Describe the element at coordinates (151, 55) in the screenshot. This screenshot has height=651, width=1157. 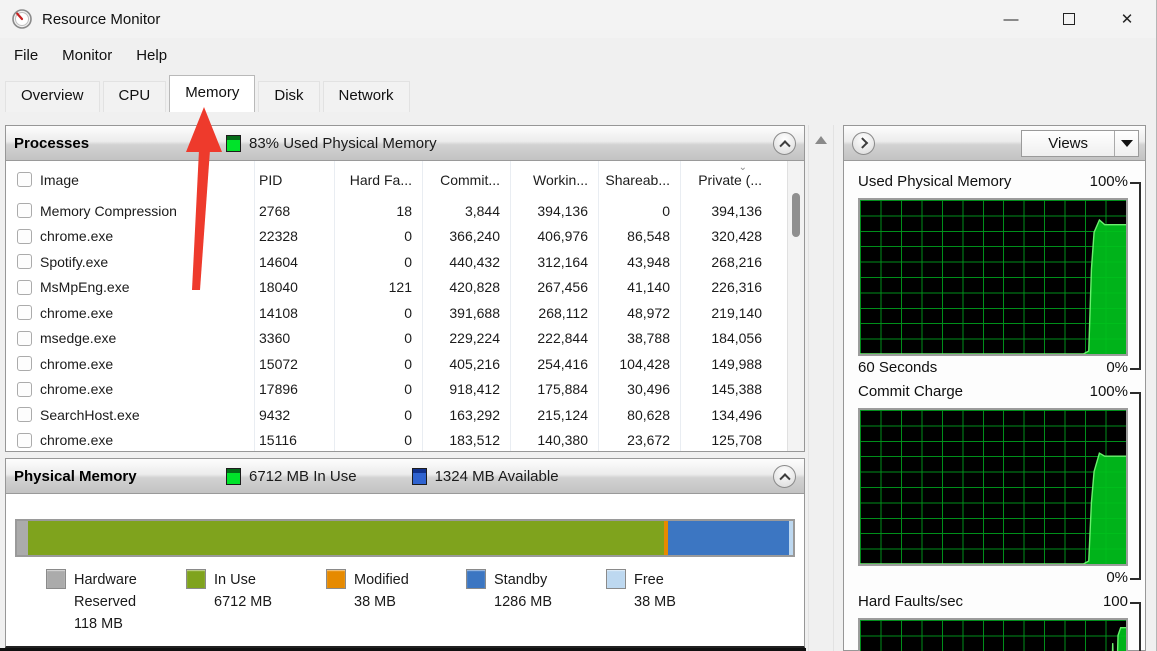
I see `menu-help: Help` at that location.